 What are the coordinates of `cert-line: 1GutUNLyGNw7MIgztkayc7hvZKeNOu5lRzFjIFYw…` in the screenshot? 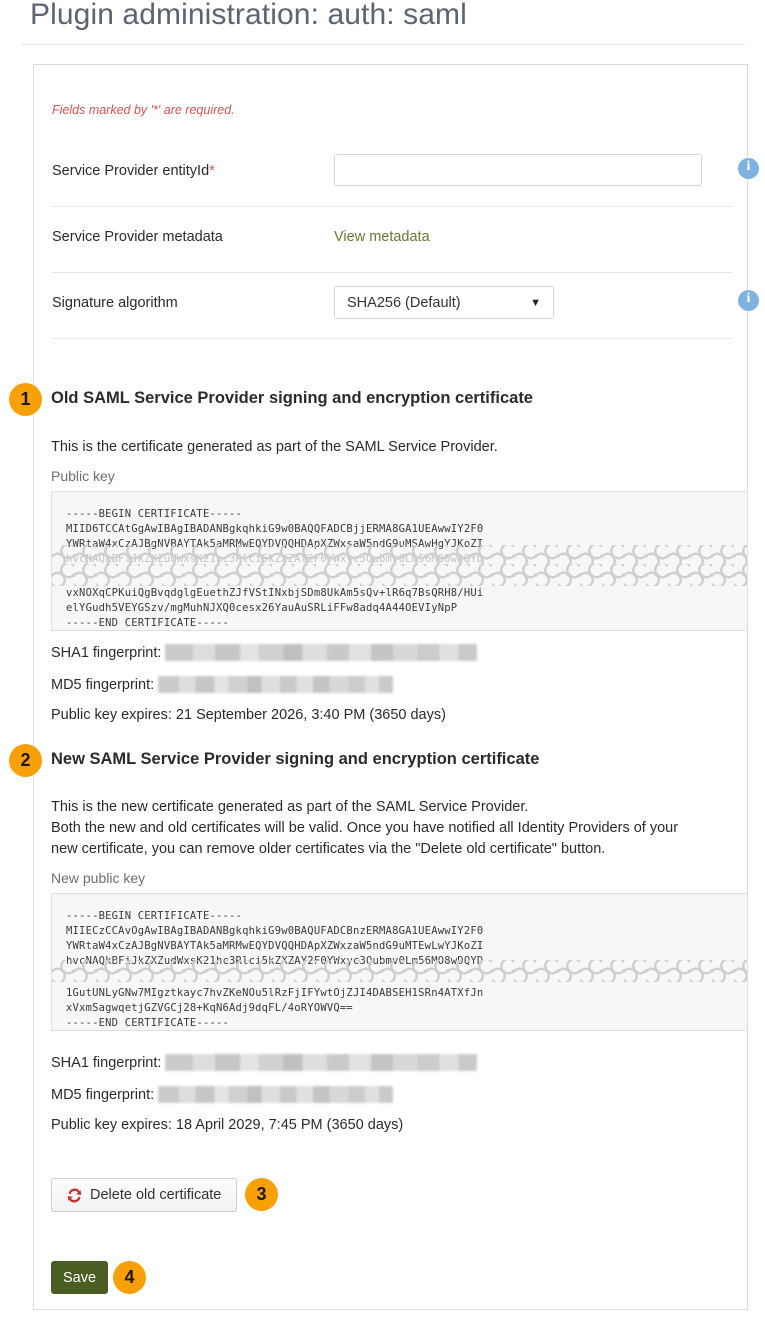 It's located at (275, 993).